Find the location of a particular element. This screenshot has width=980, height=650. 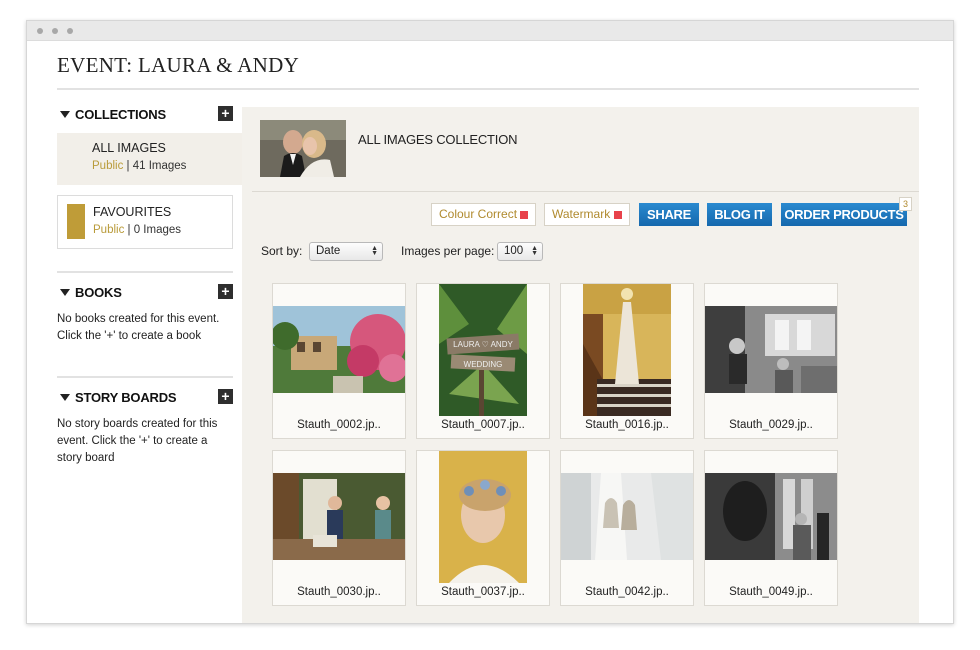

collection-meta: Public | 0 Images is located at coordinates (137, 230).